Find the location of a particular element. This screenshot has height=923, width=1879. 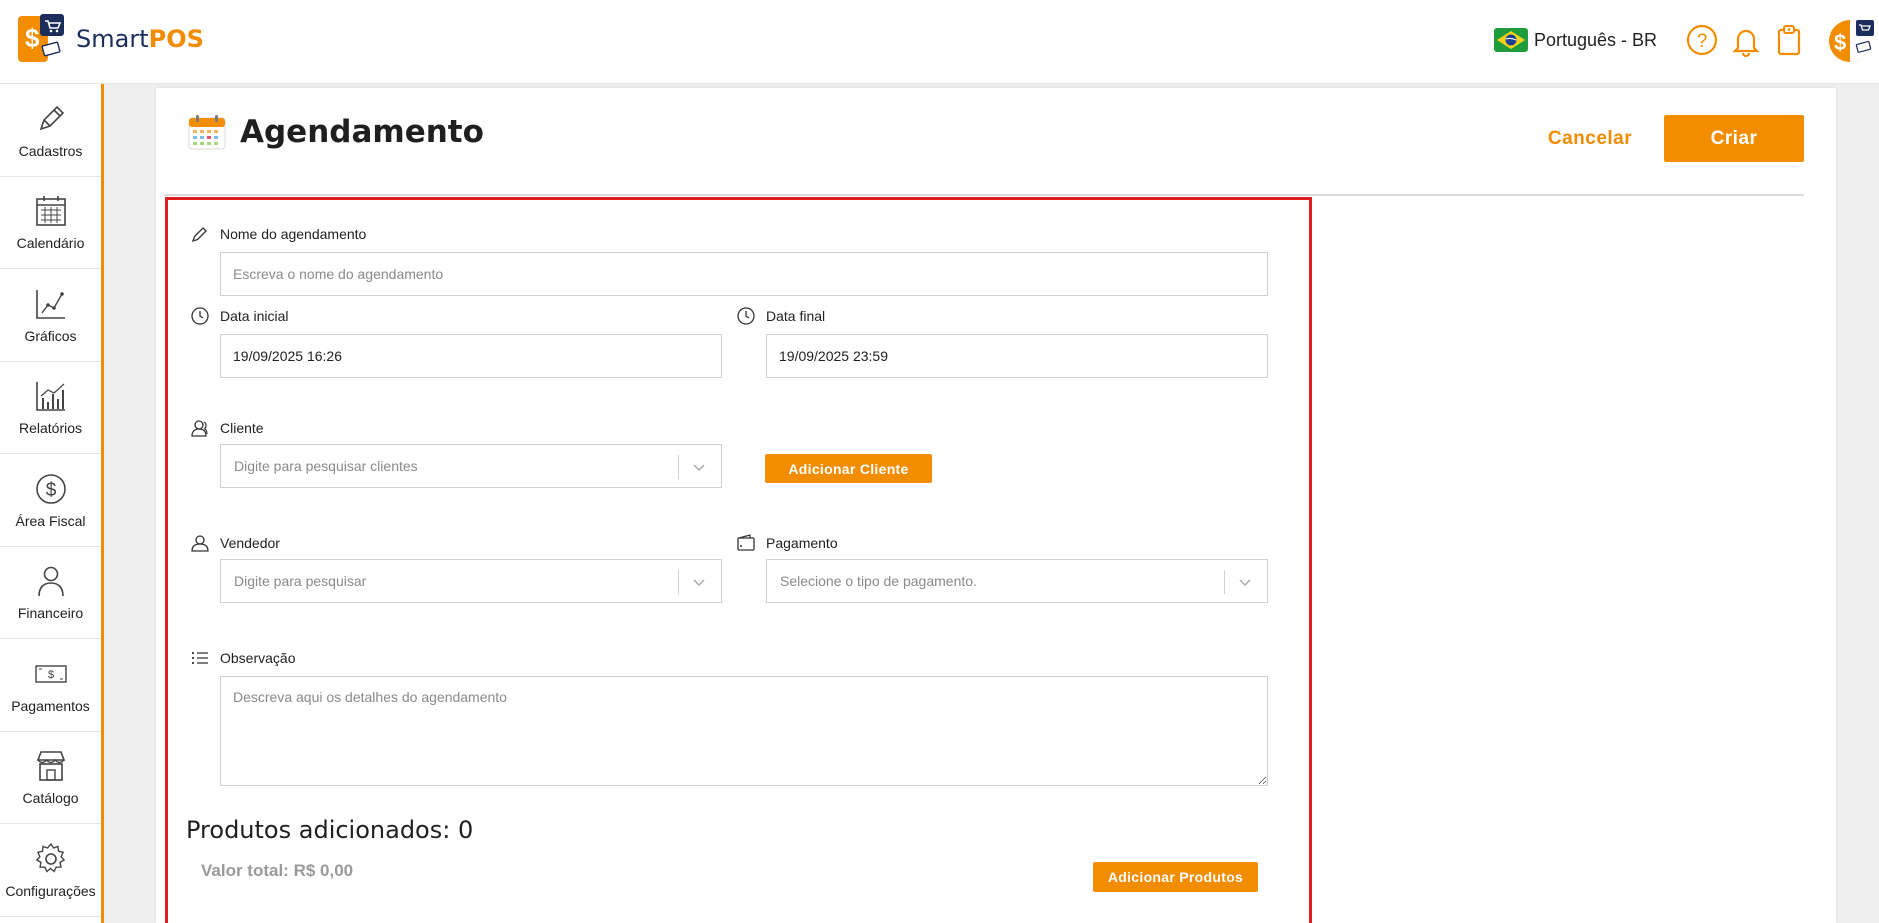

sidebar-item-configuracoes: Configurações is located at coordinates (50, 870).